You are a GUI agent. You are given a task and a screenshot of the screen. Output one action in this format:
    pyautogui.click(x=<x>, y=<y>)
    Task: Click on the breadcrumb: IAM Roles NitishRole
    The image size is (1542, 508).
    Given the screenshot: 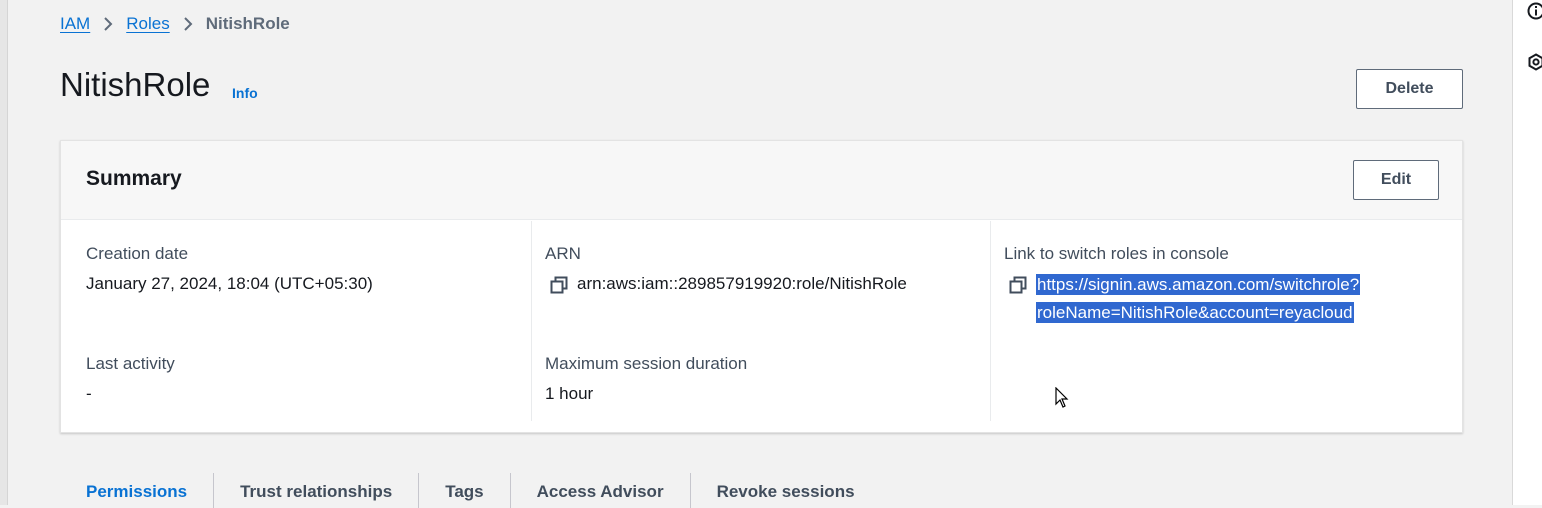 What is the action you would take?
    pyautogui.click(x=175, y=24)
    